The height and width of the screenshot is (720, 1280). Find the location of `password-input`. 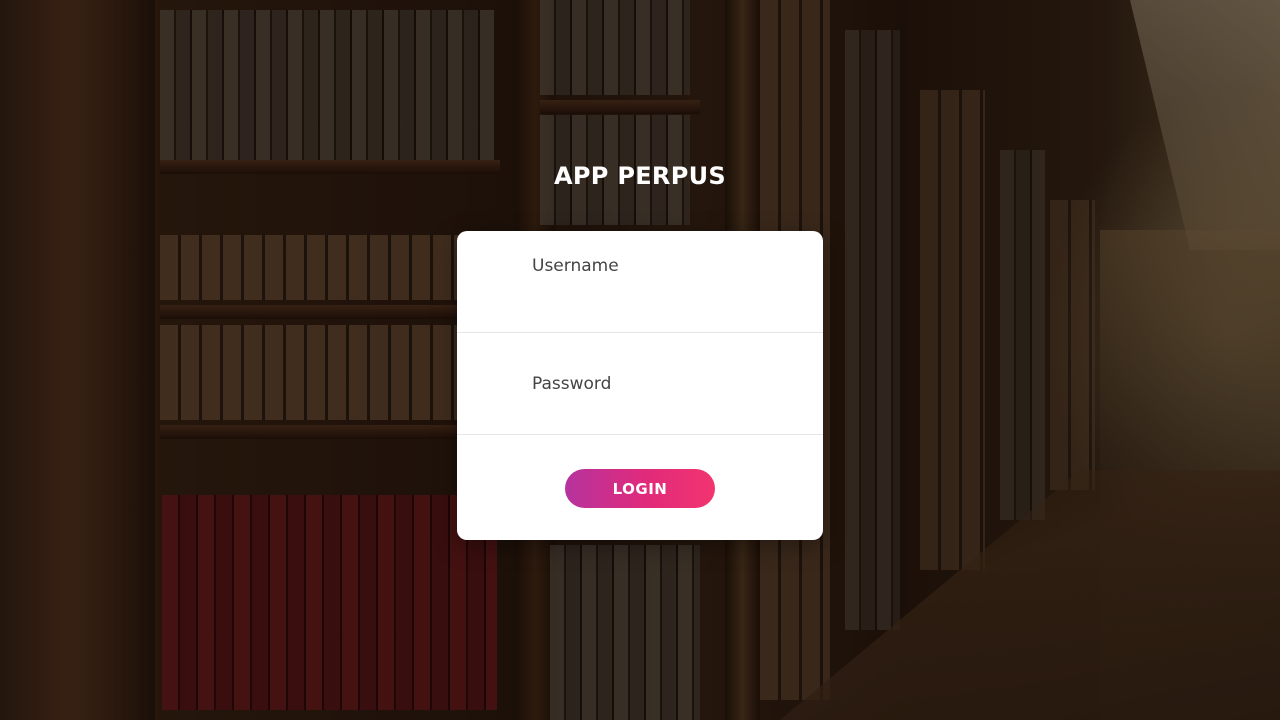

password-input is located at coordinates (640, 383).